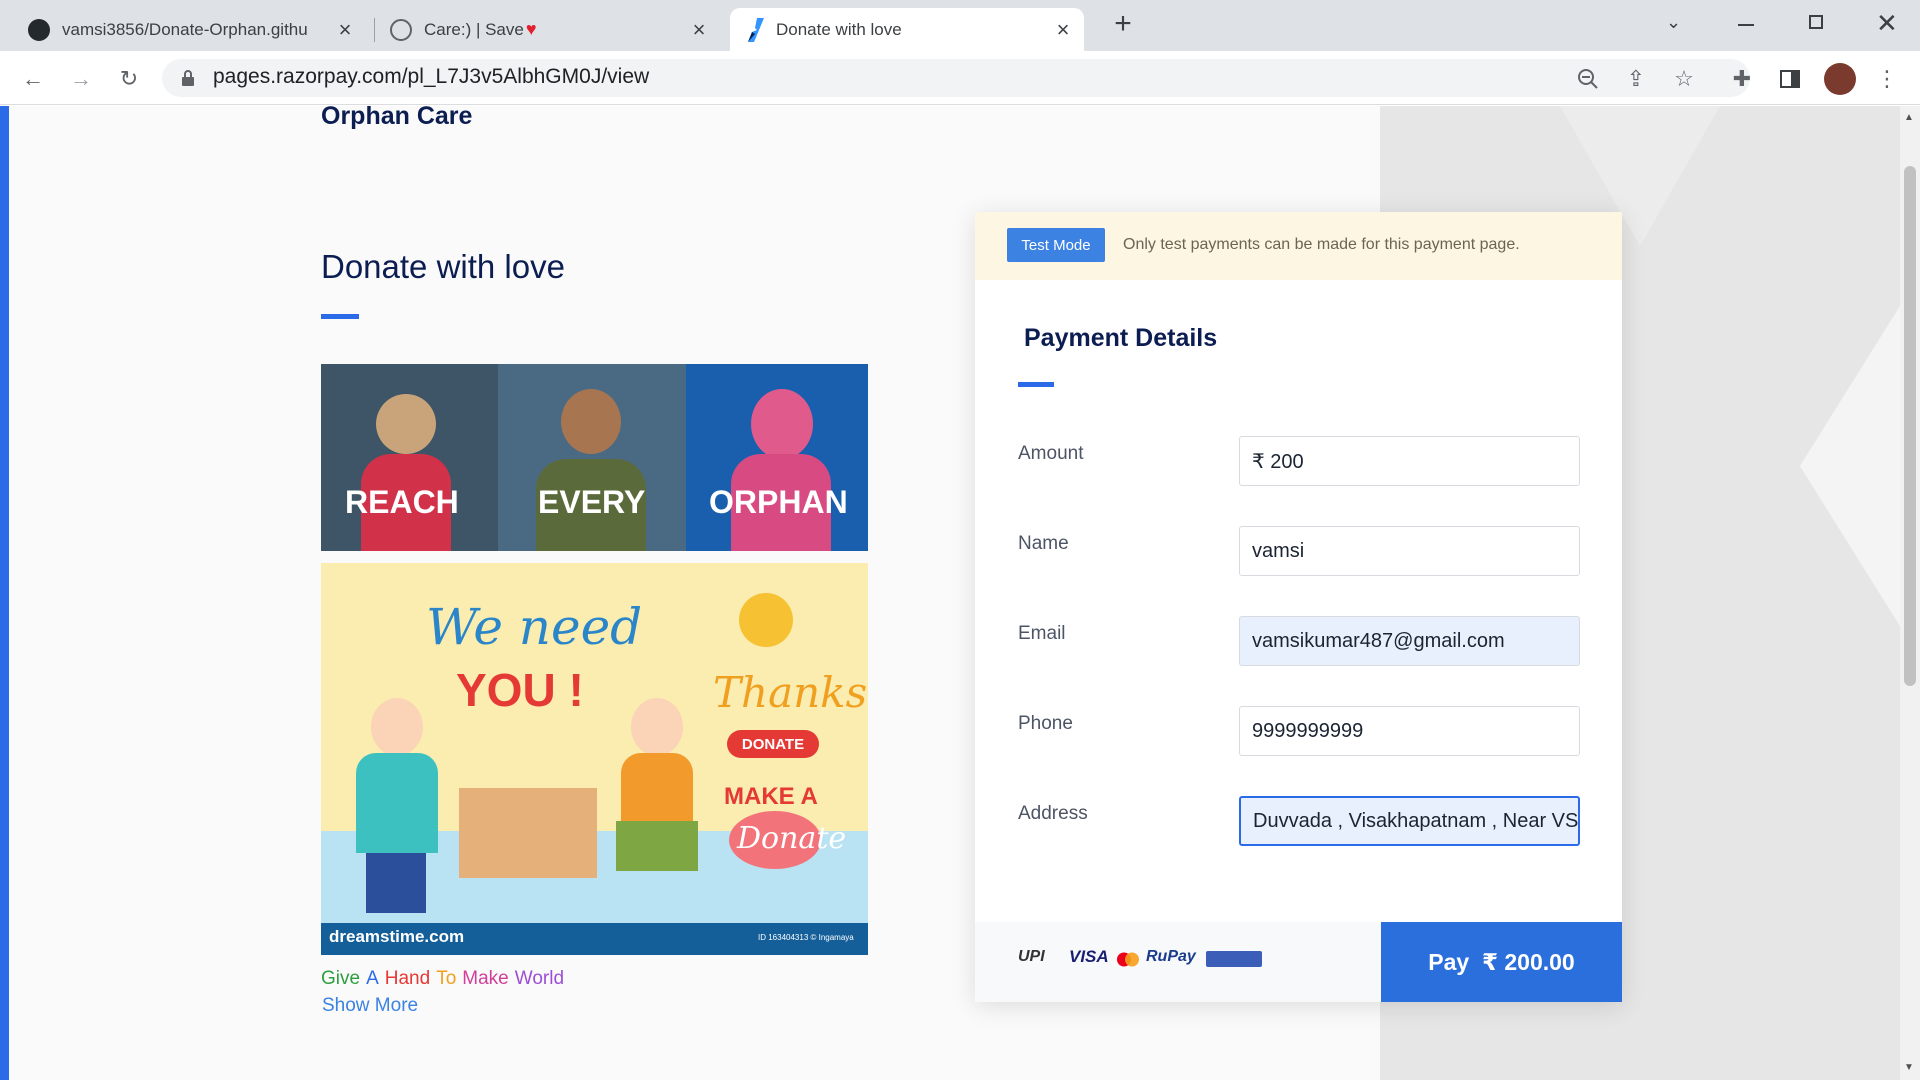 Image resolution: width=1920 pixels, height=1080 pixels. What do you see at coordinates (756, 29) in the screenshot?
I see `razorpay-icon` at bounding box center [756, 29].